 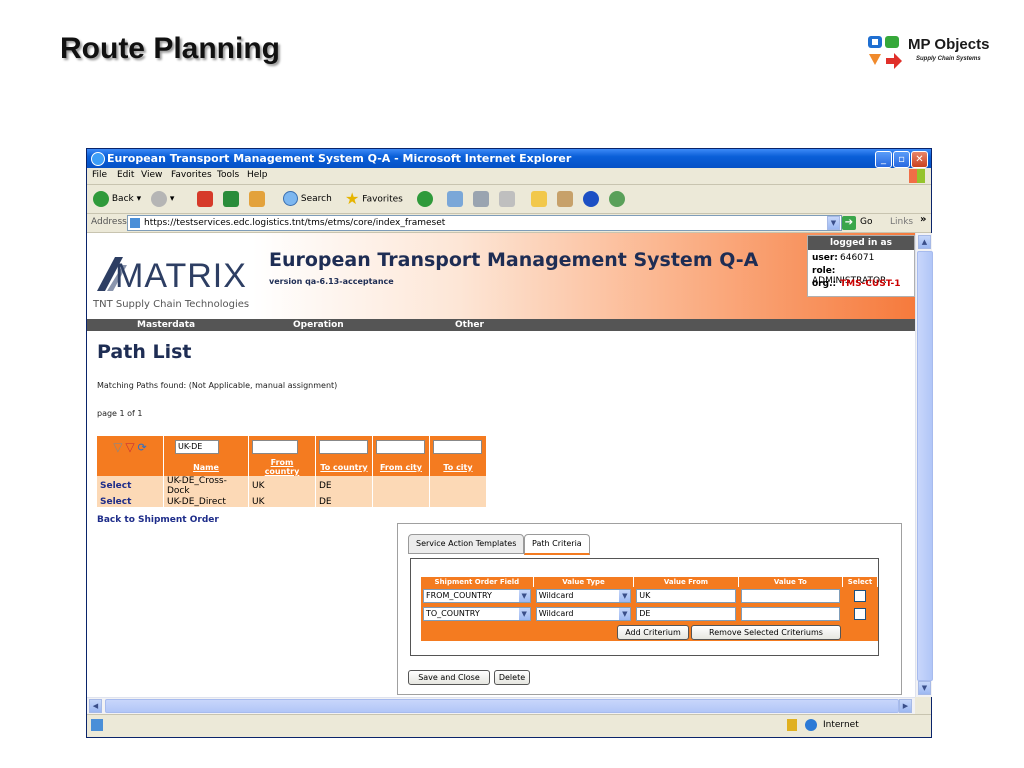 I want to click on page-info: page 1 of 1, so click(x=120, y=413).